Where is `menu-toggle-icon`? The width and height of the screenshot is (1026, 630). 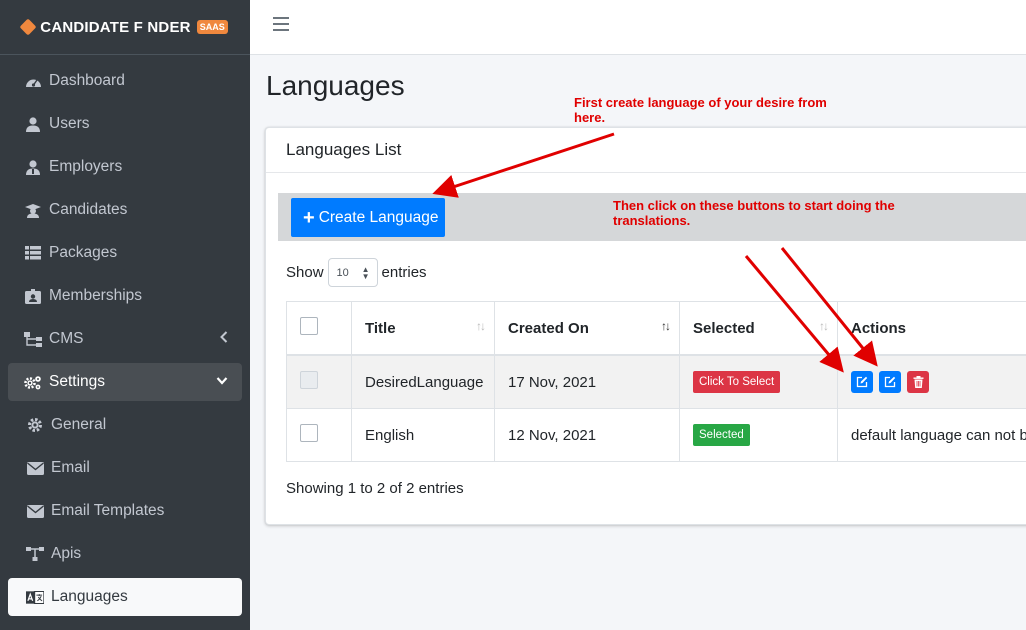 menu-toggle-icon is located at coordinates (281, 24).